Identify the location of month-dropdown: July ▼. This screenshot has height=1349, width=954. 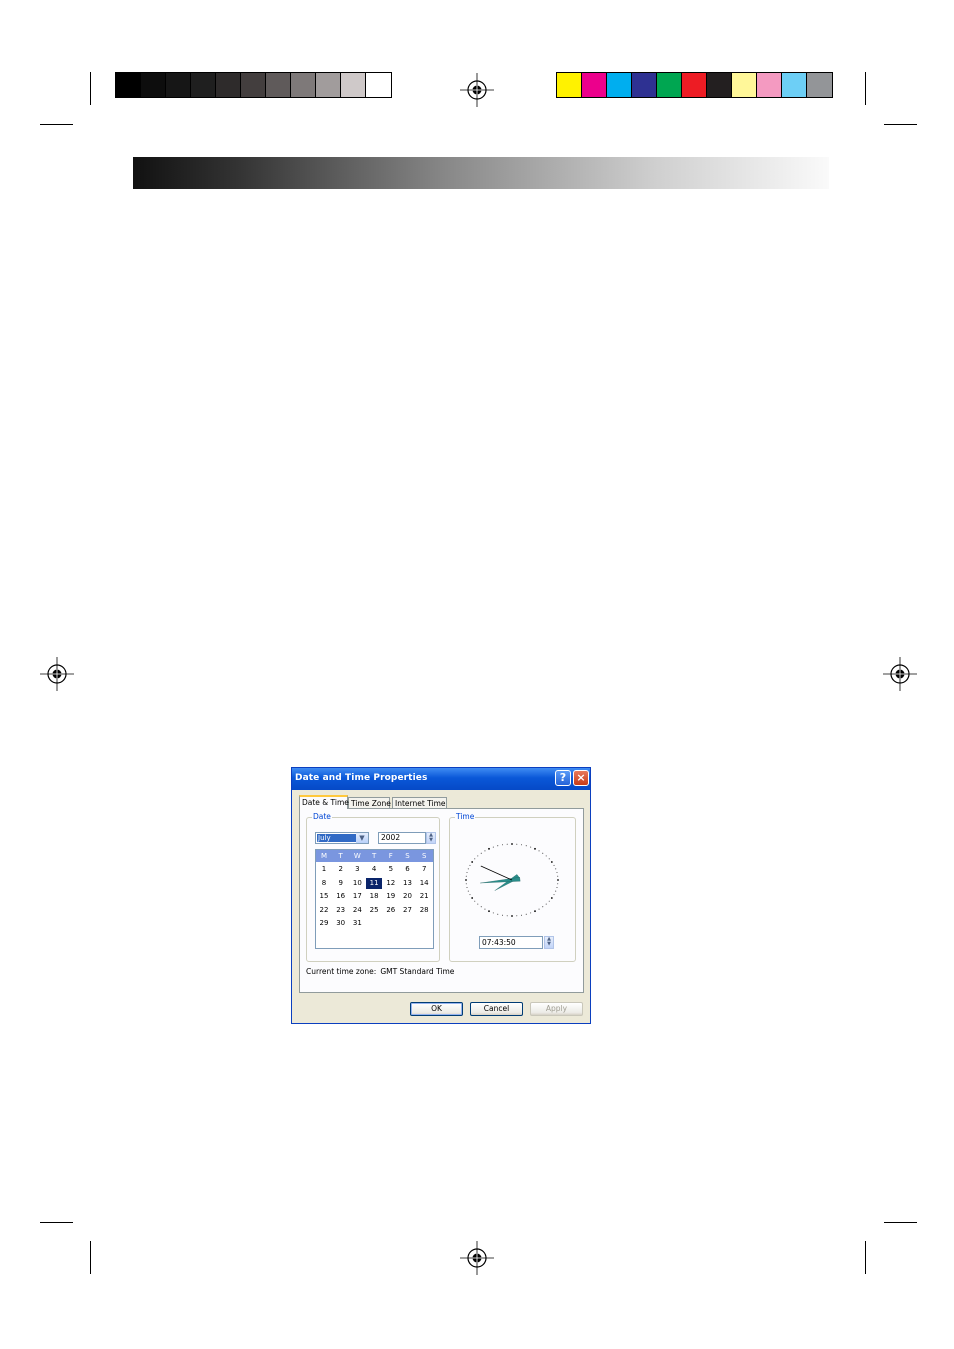
(342, 838).